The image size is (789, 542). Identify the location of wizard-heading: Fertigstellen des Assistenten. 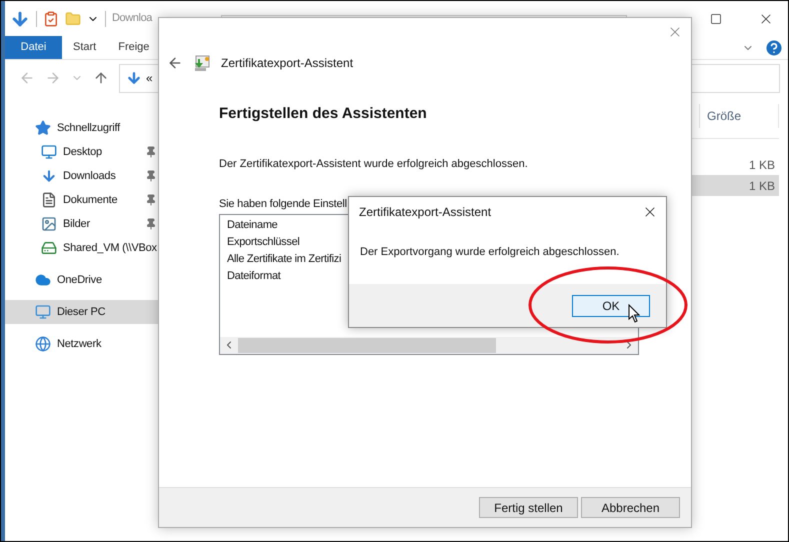
(323, 114).